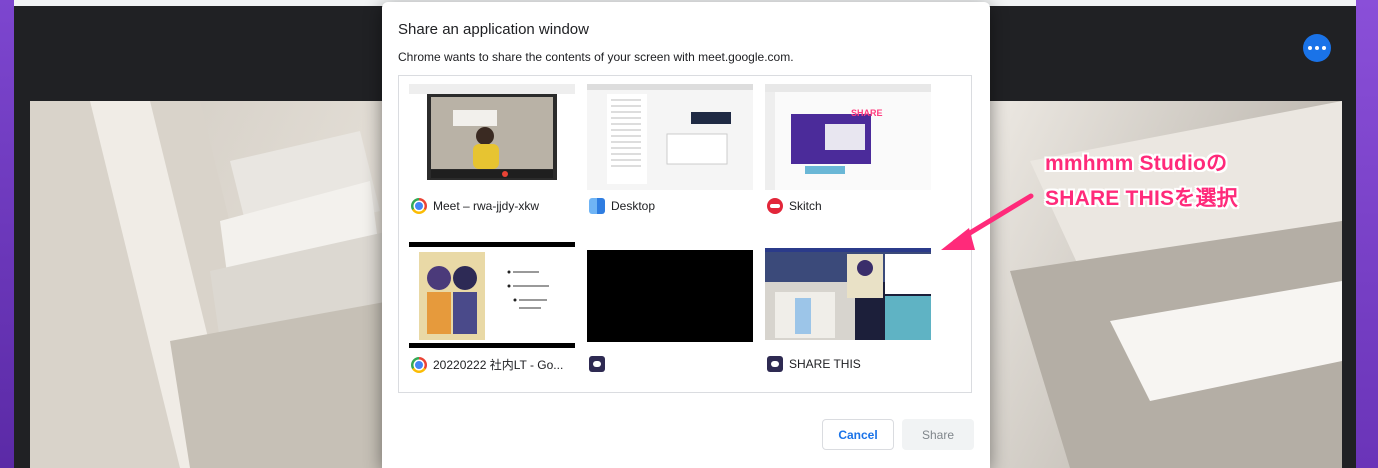  I want to click on svg-text: SHARE, so click(867, 113).